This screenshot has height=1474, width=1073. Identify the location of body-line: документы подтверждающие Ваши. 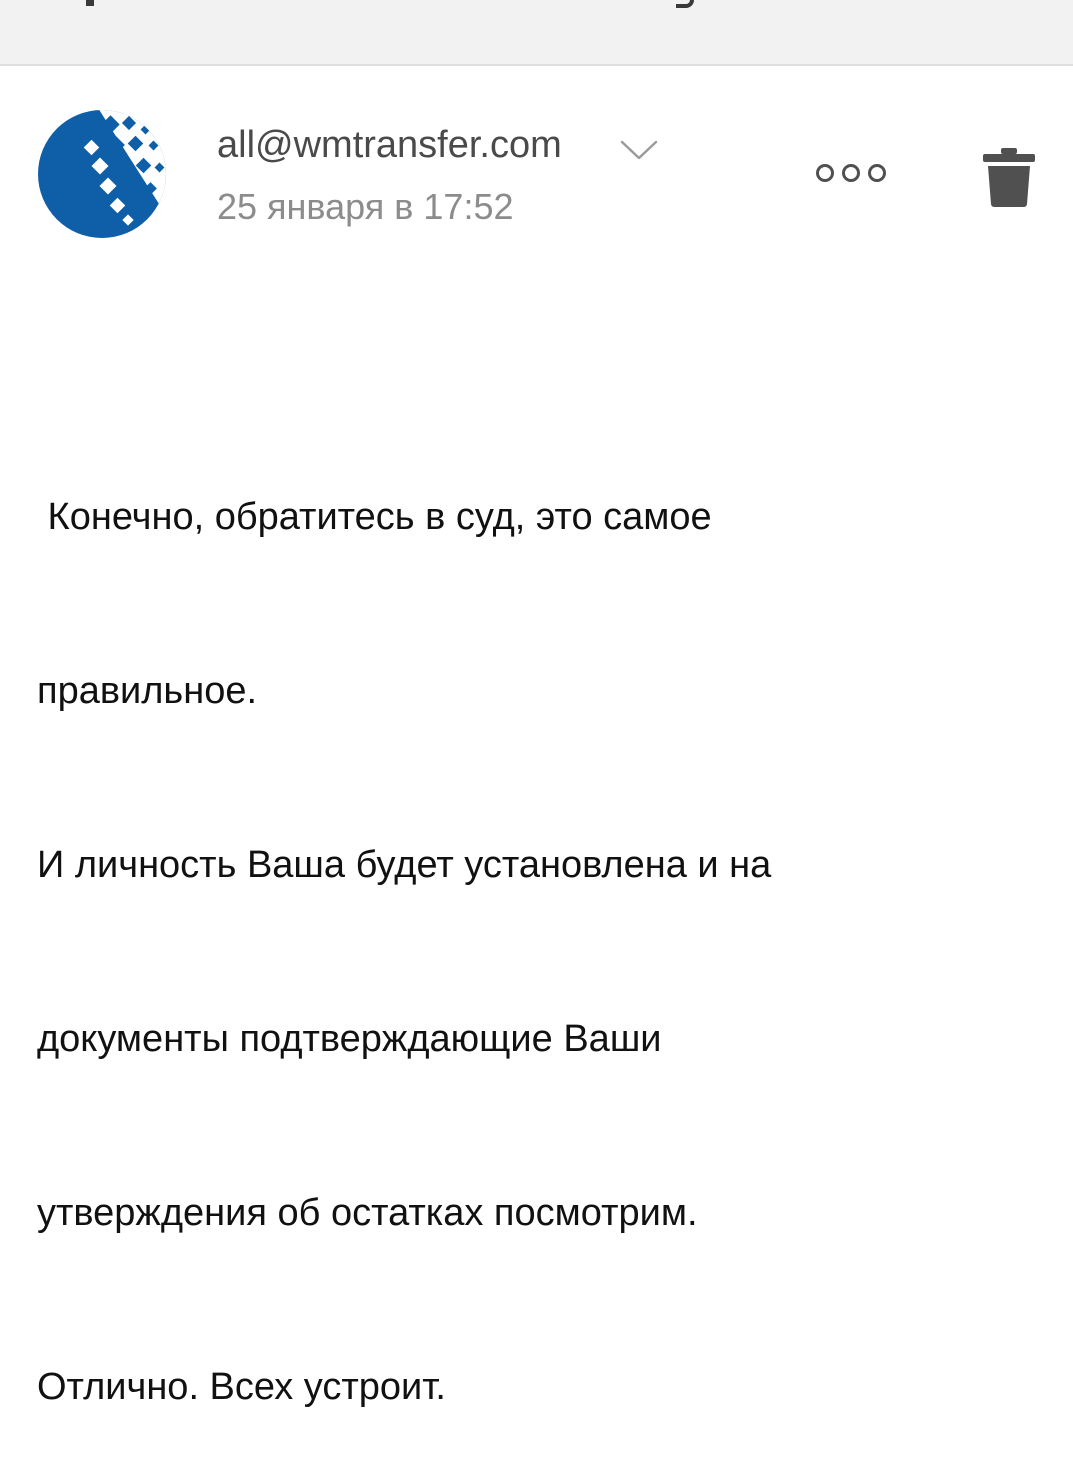
(349, 1039).